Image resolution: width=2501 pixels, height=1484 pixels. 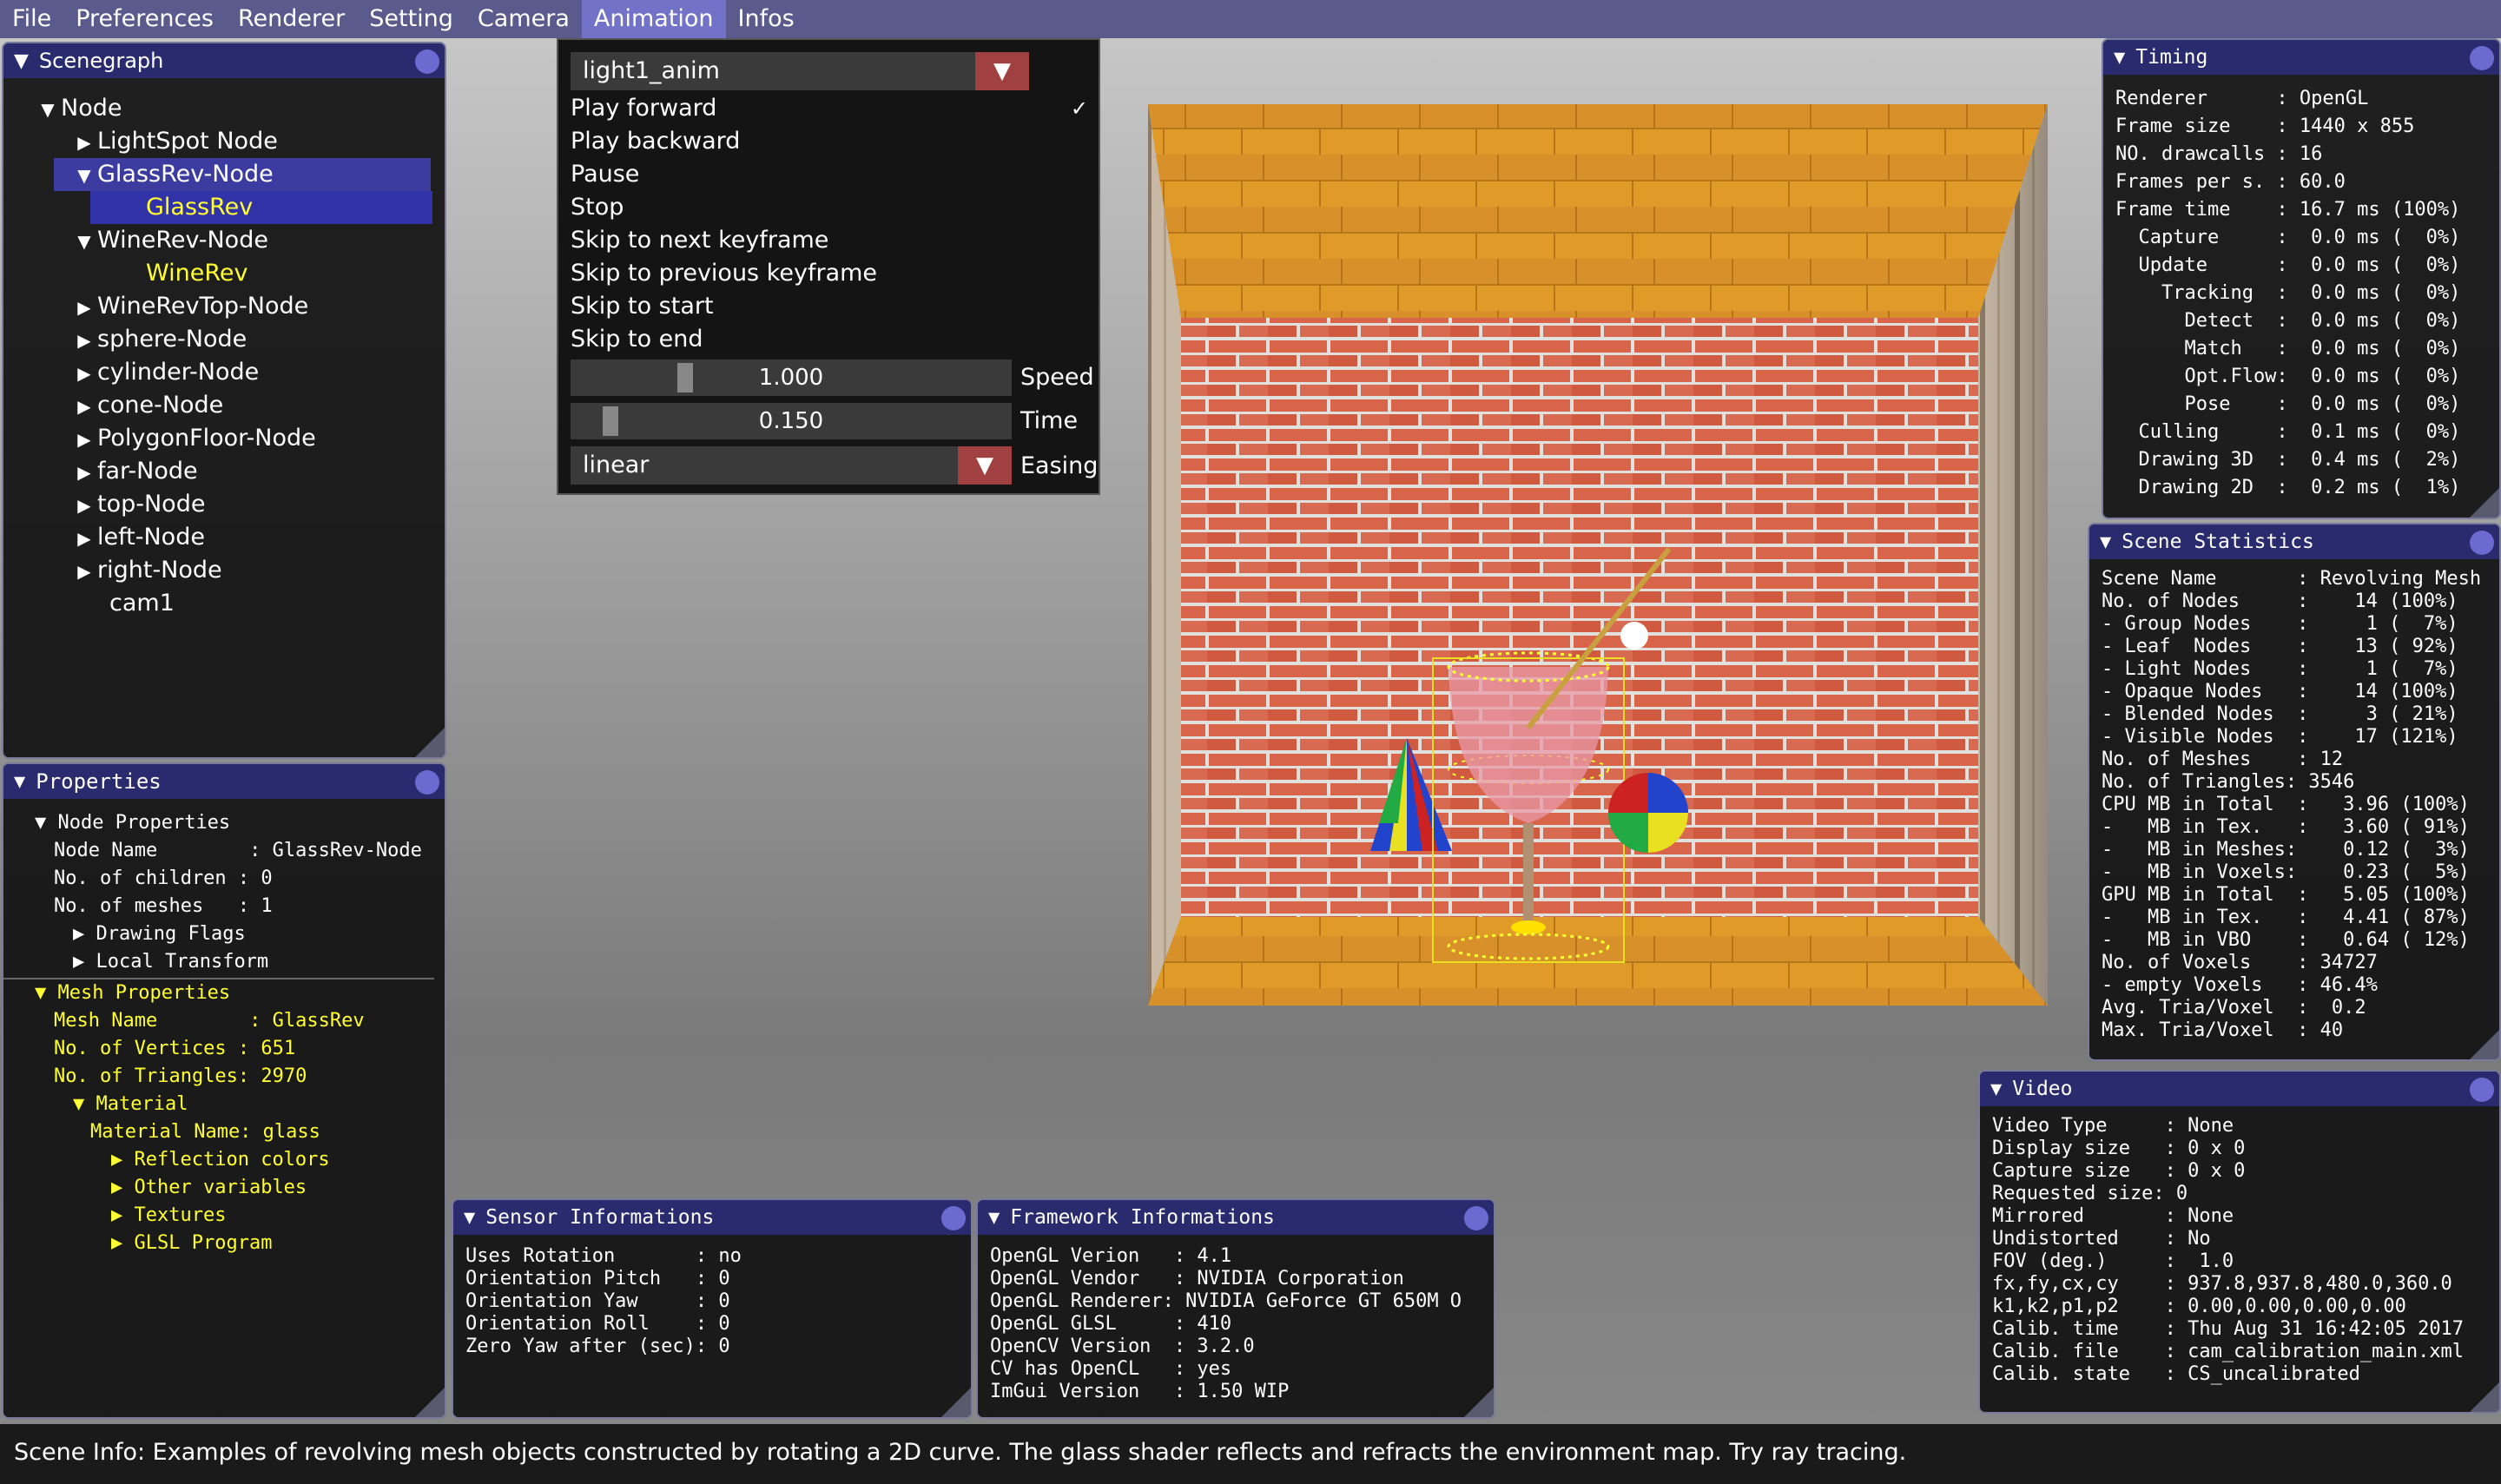 I want to click on menu-preferences: Preferences, so click(x=144, y=19).